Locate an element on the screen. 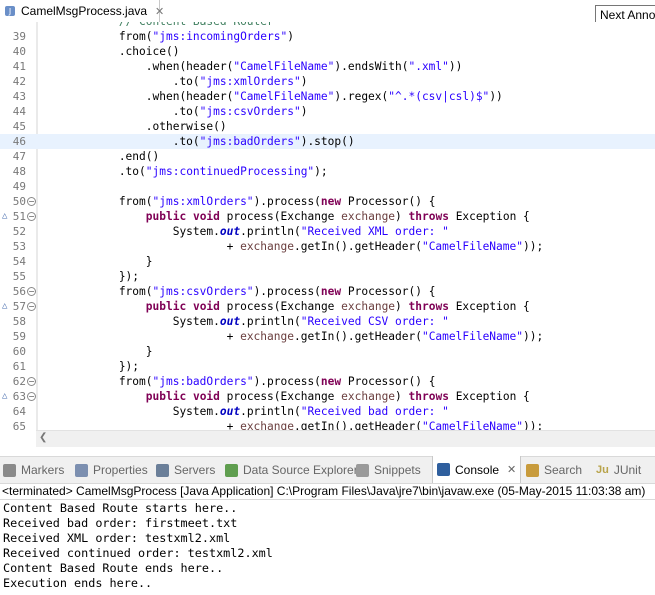 Image resolution: width=655 pixels, height=595 pixels. code-line: 42 .to("jms:xmlOrders") is located at coordinates (327, 81).